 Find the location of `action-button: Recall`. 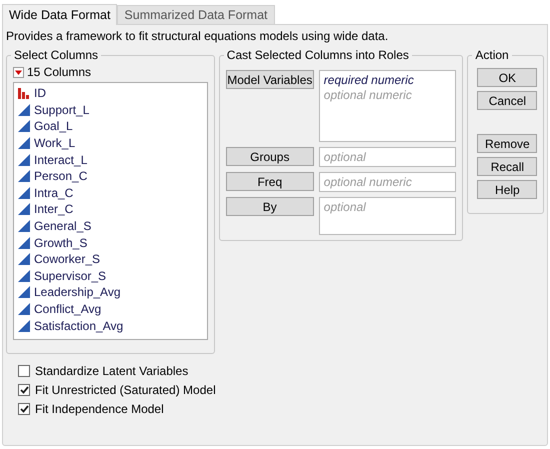

action-button: Recall is located at coordinates (507, 166).